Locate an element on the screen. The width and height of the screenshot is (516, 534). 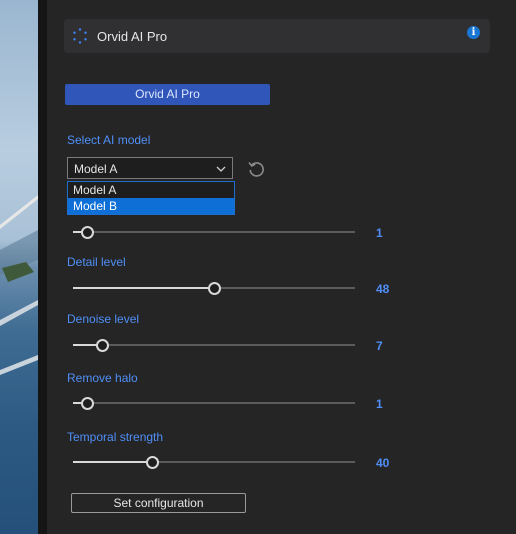
model-select: Model A is located at coordinates (150, 168).